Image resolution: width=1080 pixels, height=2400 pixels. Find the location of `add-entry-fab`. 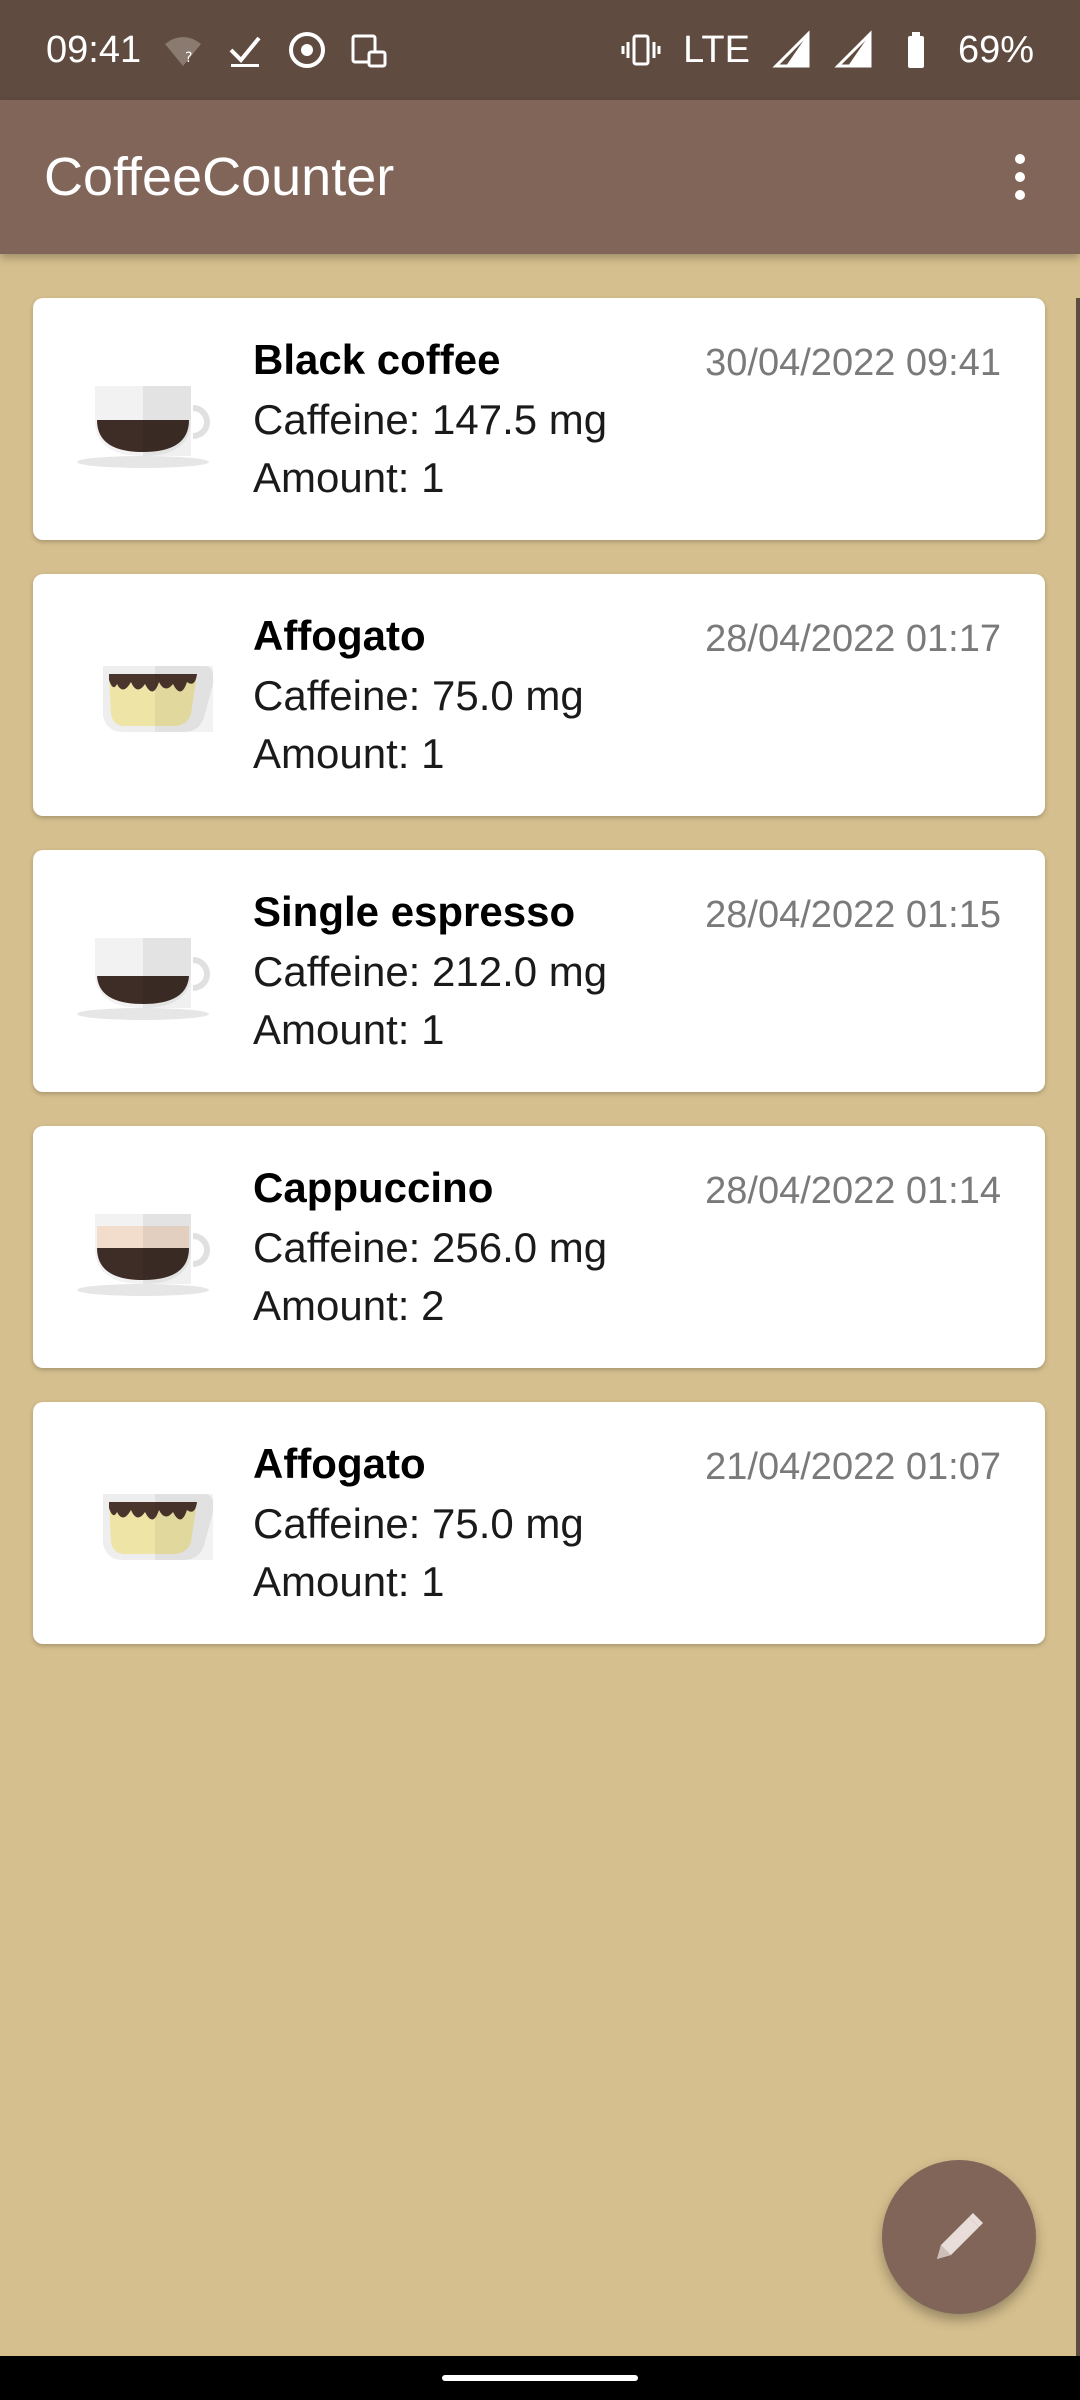

add-entry-fab is located at coordinates (959, 2237).